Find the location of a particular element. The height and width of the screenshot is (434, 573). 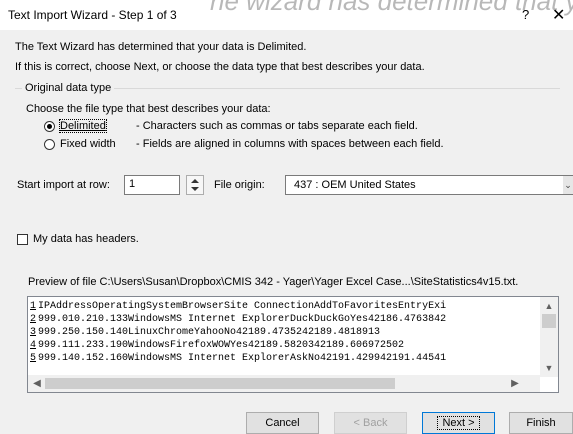

file-origin-label: File origin: is located at coordinates (239, 185).